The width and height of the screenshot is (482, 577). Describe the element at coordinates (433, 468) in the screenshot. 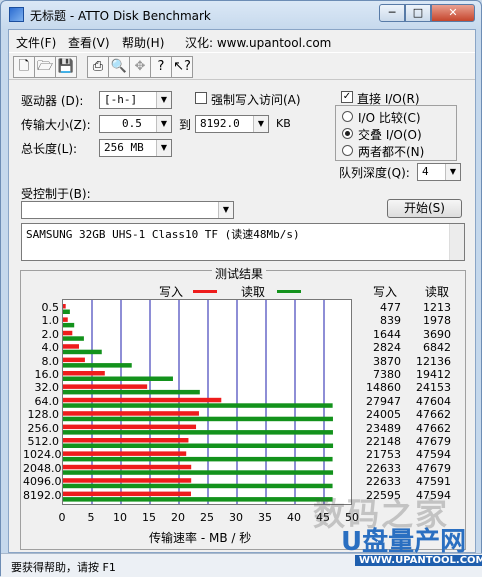

I see `read-value: 47679` at that location.